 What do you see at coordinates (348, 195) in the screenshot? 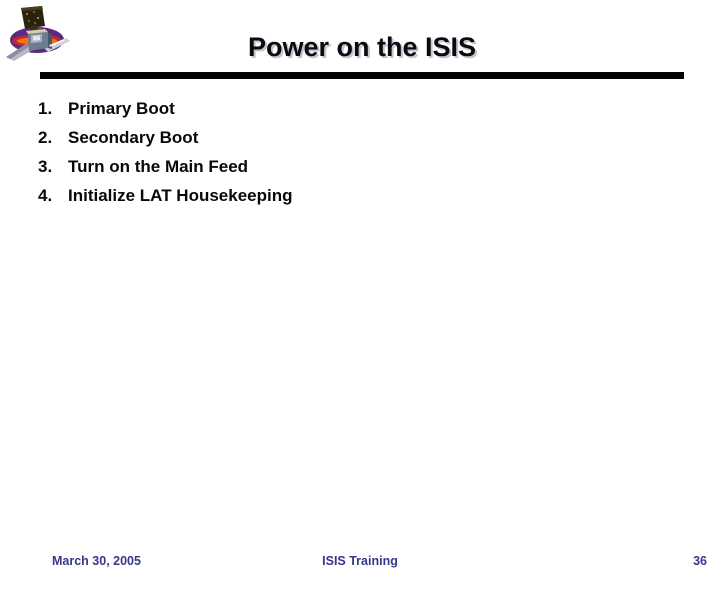
I see `list-item: 4. Initialize LAT Housekeeping` at bounding box center [348, 195].